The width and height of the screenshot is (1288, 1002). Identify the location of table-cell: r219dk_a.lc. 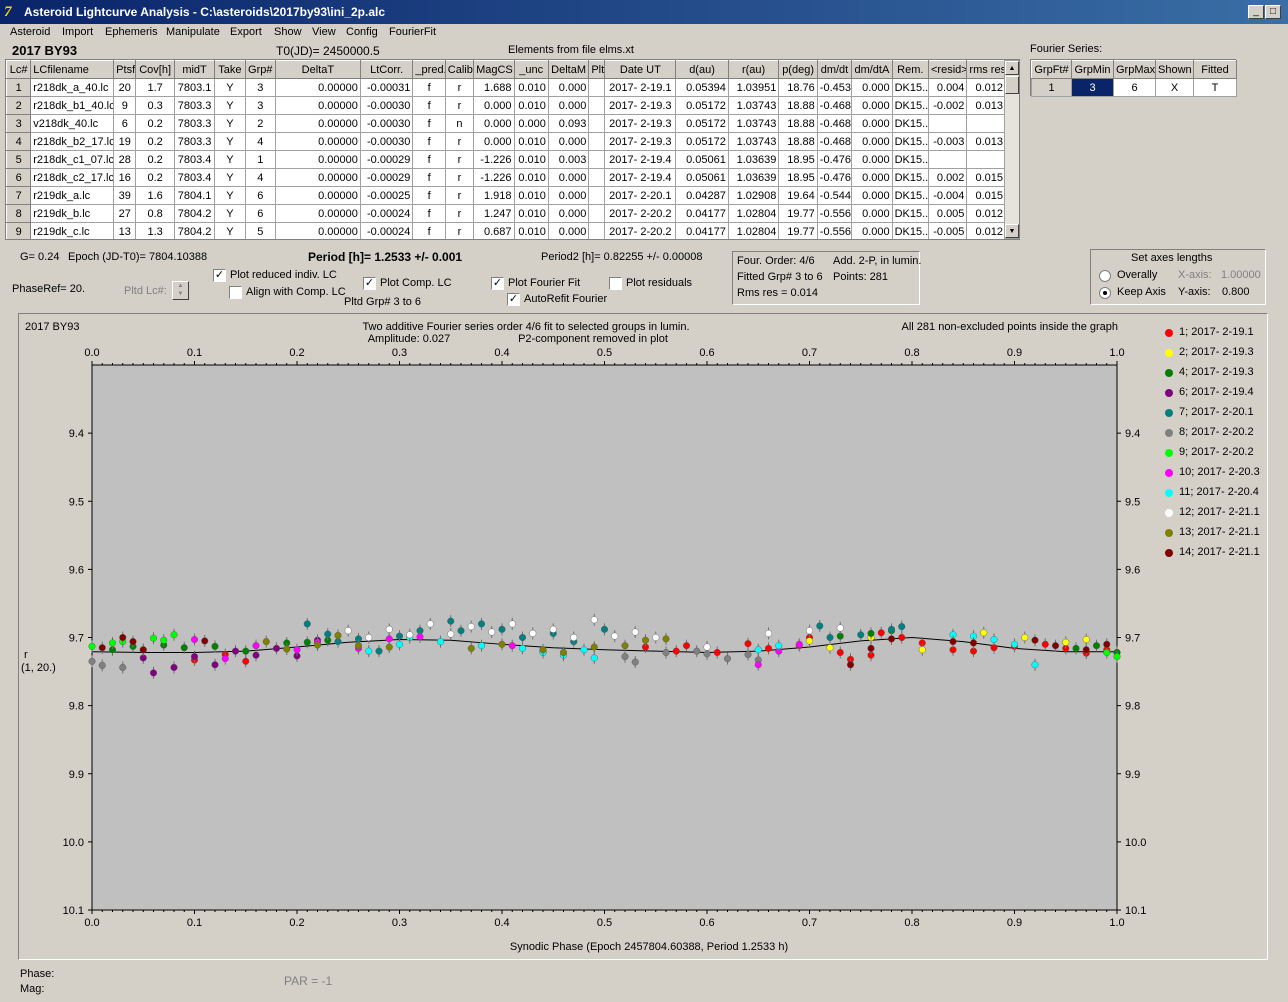
(72, 195).